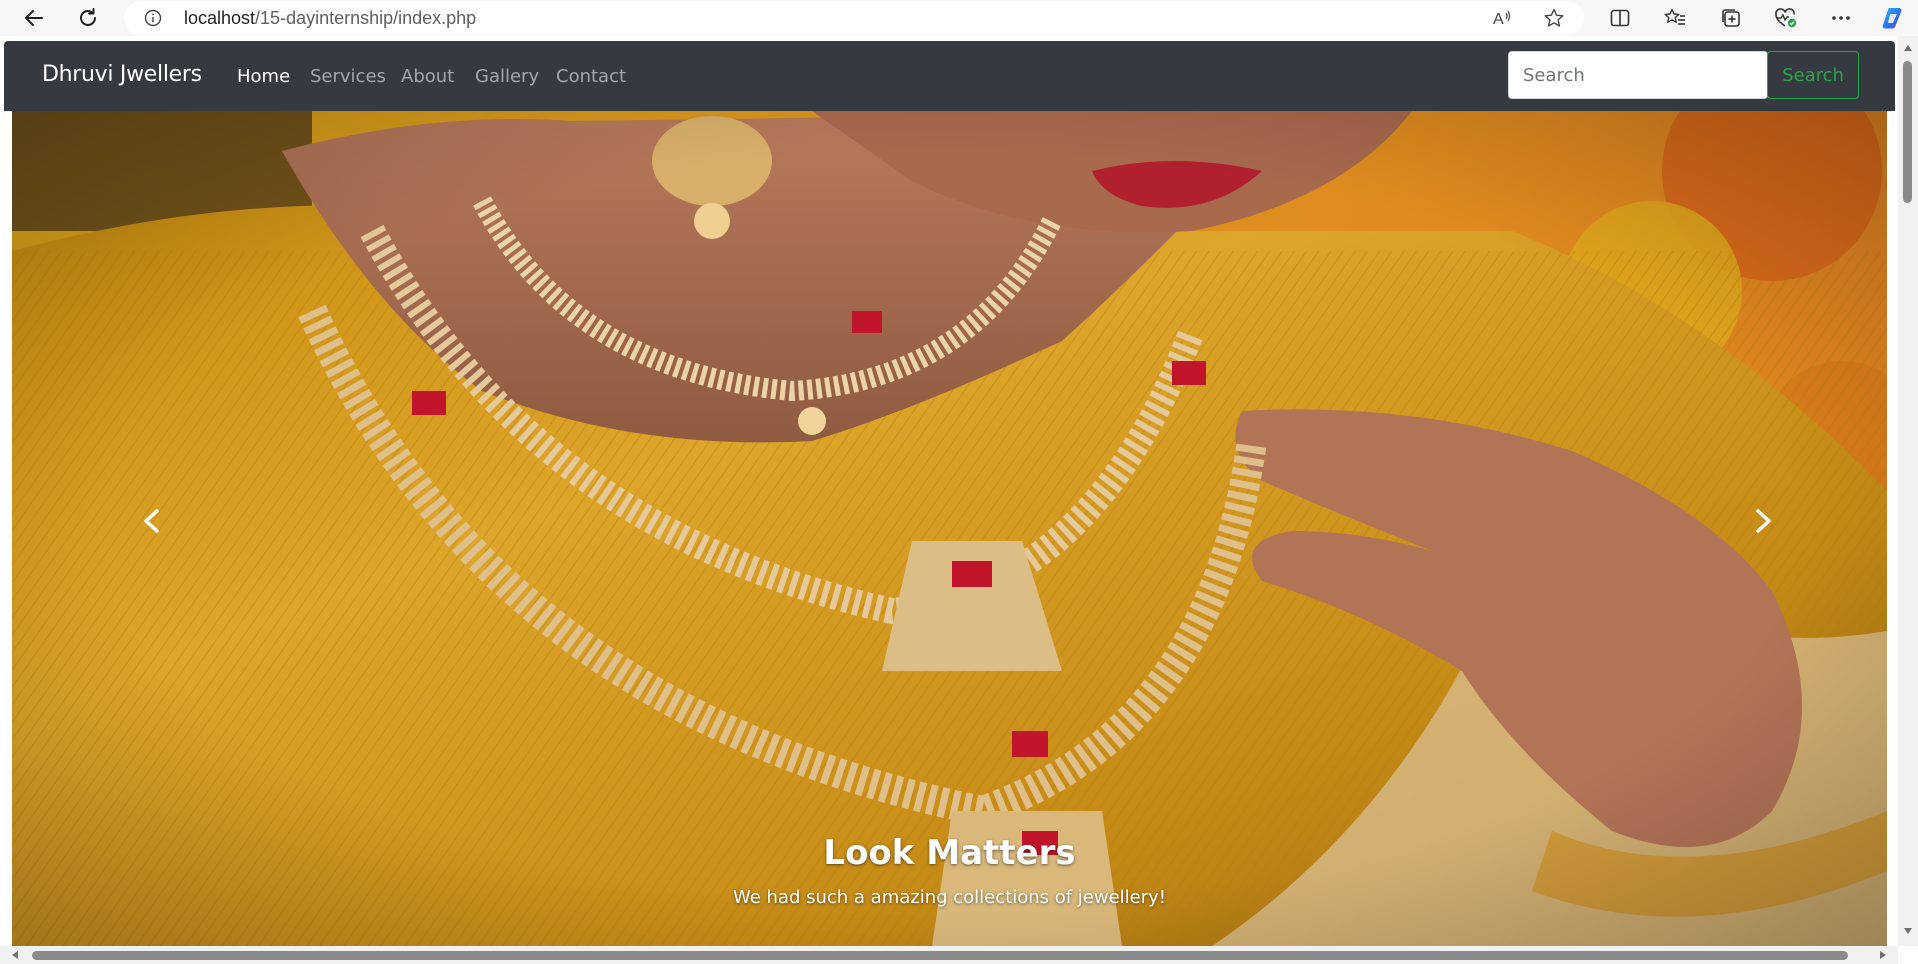 This screenshot has height=964, width=1918. I want to click on copilot-icon, so click(1892, 18).